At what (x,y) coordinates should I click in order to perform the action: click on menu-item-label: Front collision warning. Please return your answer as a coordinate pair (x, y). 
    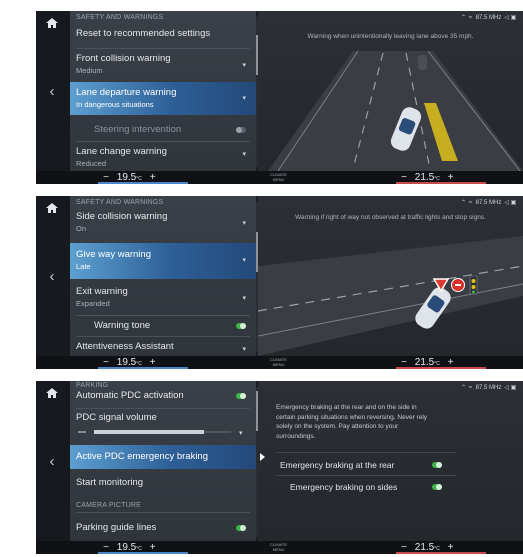
    Looking at the image, I should click on (123, 58).